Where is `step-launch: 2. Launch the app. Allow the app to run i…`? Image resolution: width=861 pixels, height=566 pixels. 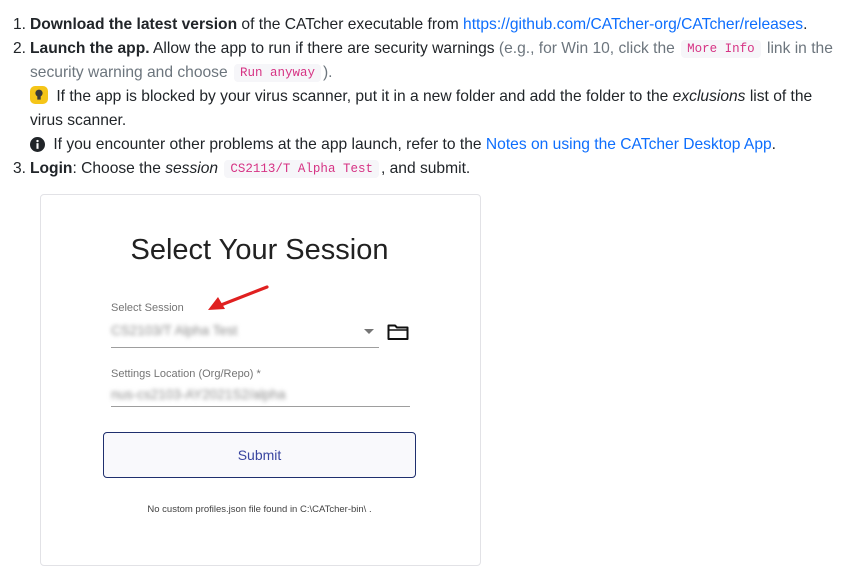 step-launch: 2. Launch the app. Allow the app to run i… is located at coordinates (423, 49).